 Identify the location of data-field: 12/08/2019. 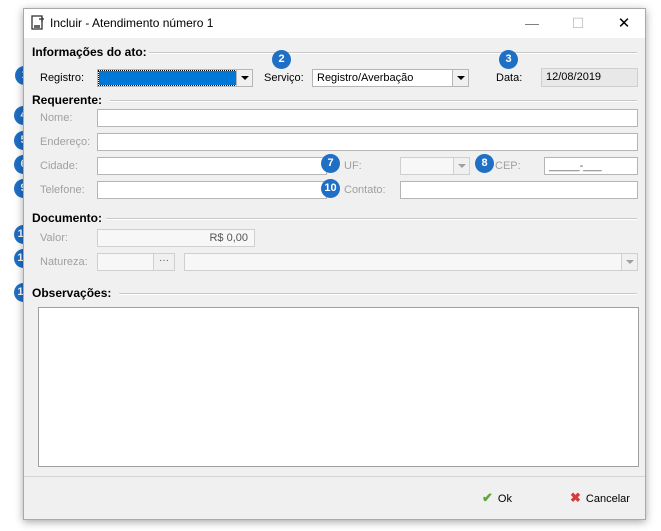
(589, 77).